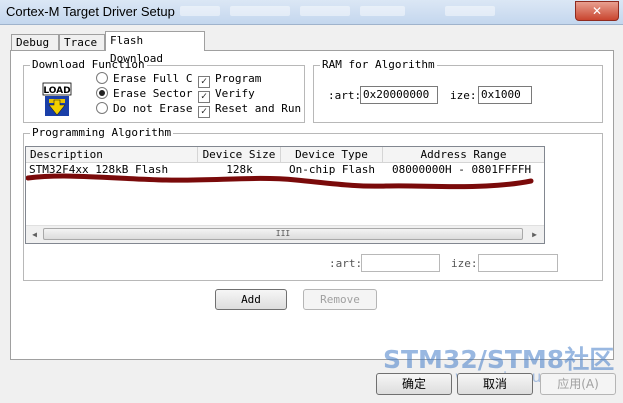 This screenshot has width=623, height=403. Describe the element at coordinates (578, 384) in the screenshot. I see `apply-button: 应用(A)` at that location.